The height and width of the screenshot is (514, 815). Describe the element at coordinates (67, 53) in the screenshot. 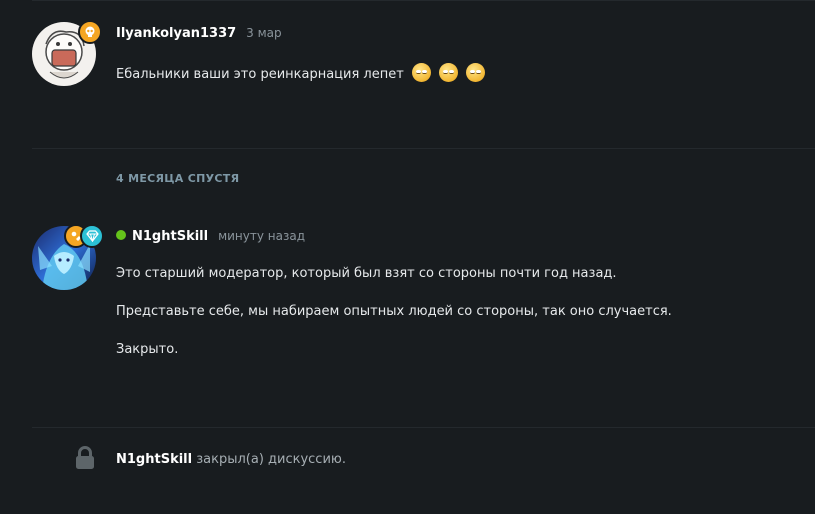

I see `post-1-avatar-wrap` at that location.